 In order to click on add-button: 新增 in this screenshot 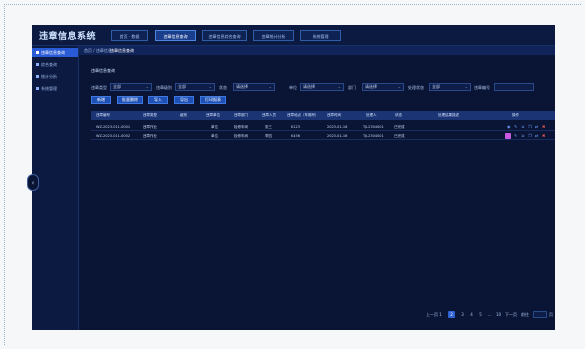, I will do `click(101, 100)`.